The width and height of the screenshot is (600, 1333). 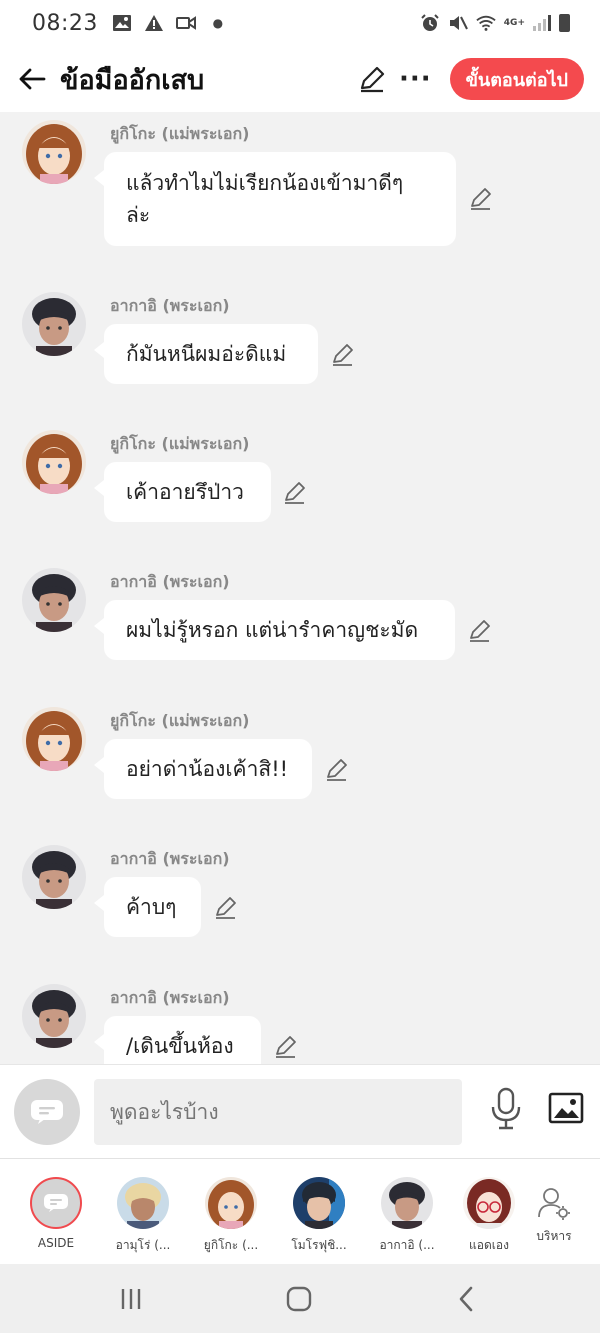 I want to click on message-bubble: ก้มันหนีผมอ่ะดิแม่, so click(x=206, y=354).